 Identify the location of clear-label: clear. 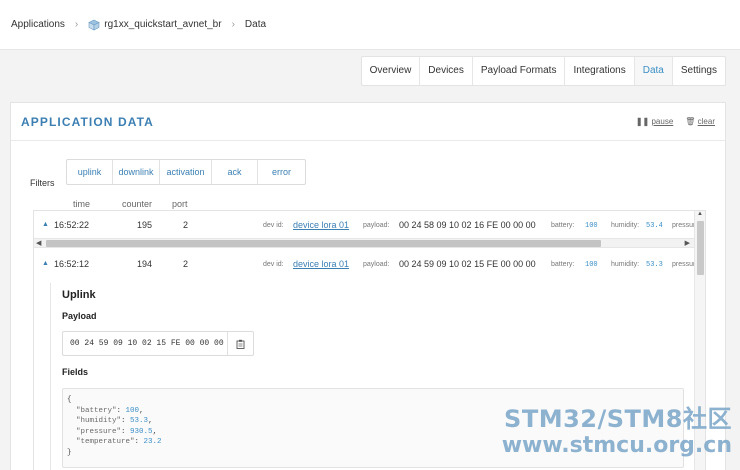
(706, 121).